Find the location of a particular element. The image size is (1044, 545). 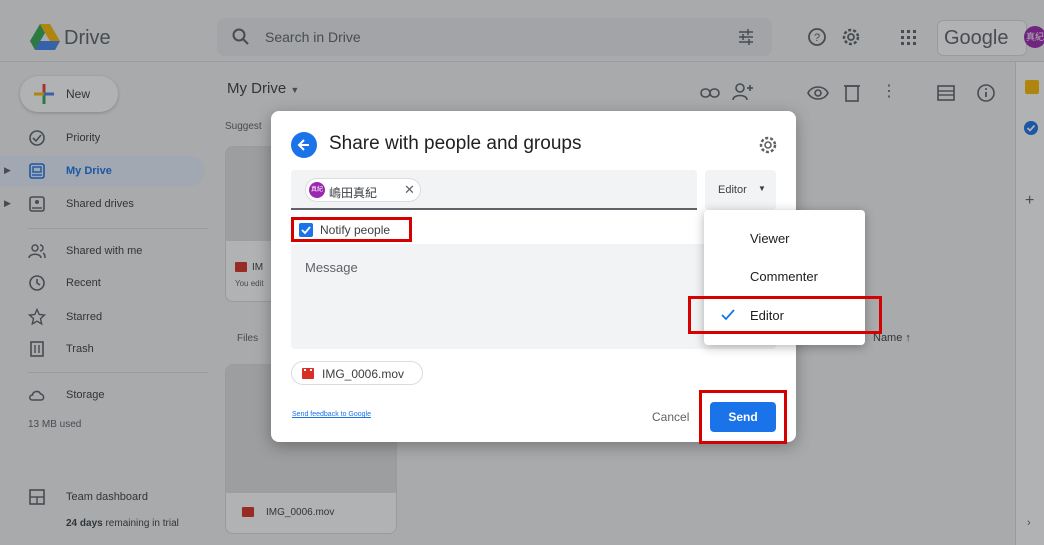

recipients-field: 真紀 嶋田真紀 ✕ is located at coordinates (494, 190).